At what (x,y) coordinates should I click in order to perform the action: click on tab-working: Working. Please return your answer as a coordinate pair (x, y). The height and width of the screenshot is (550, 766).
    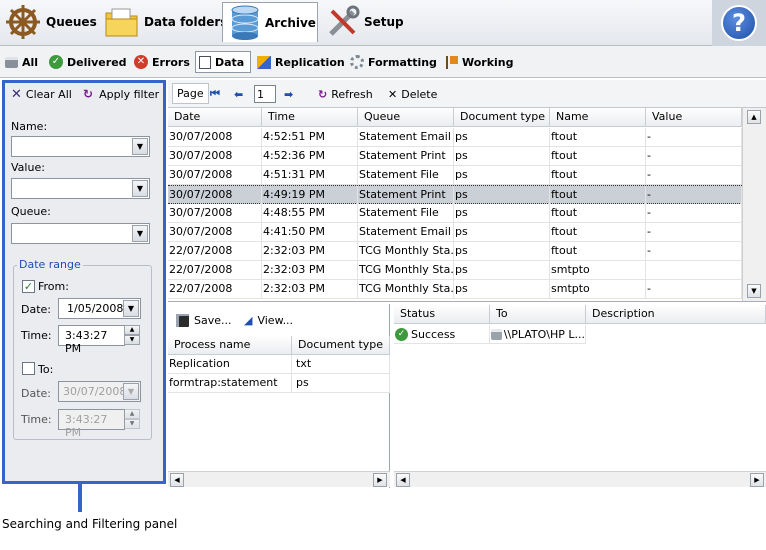
    Looking at the image, I should click on (480, 62).